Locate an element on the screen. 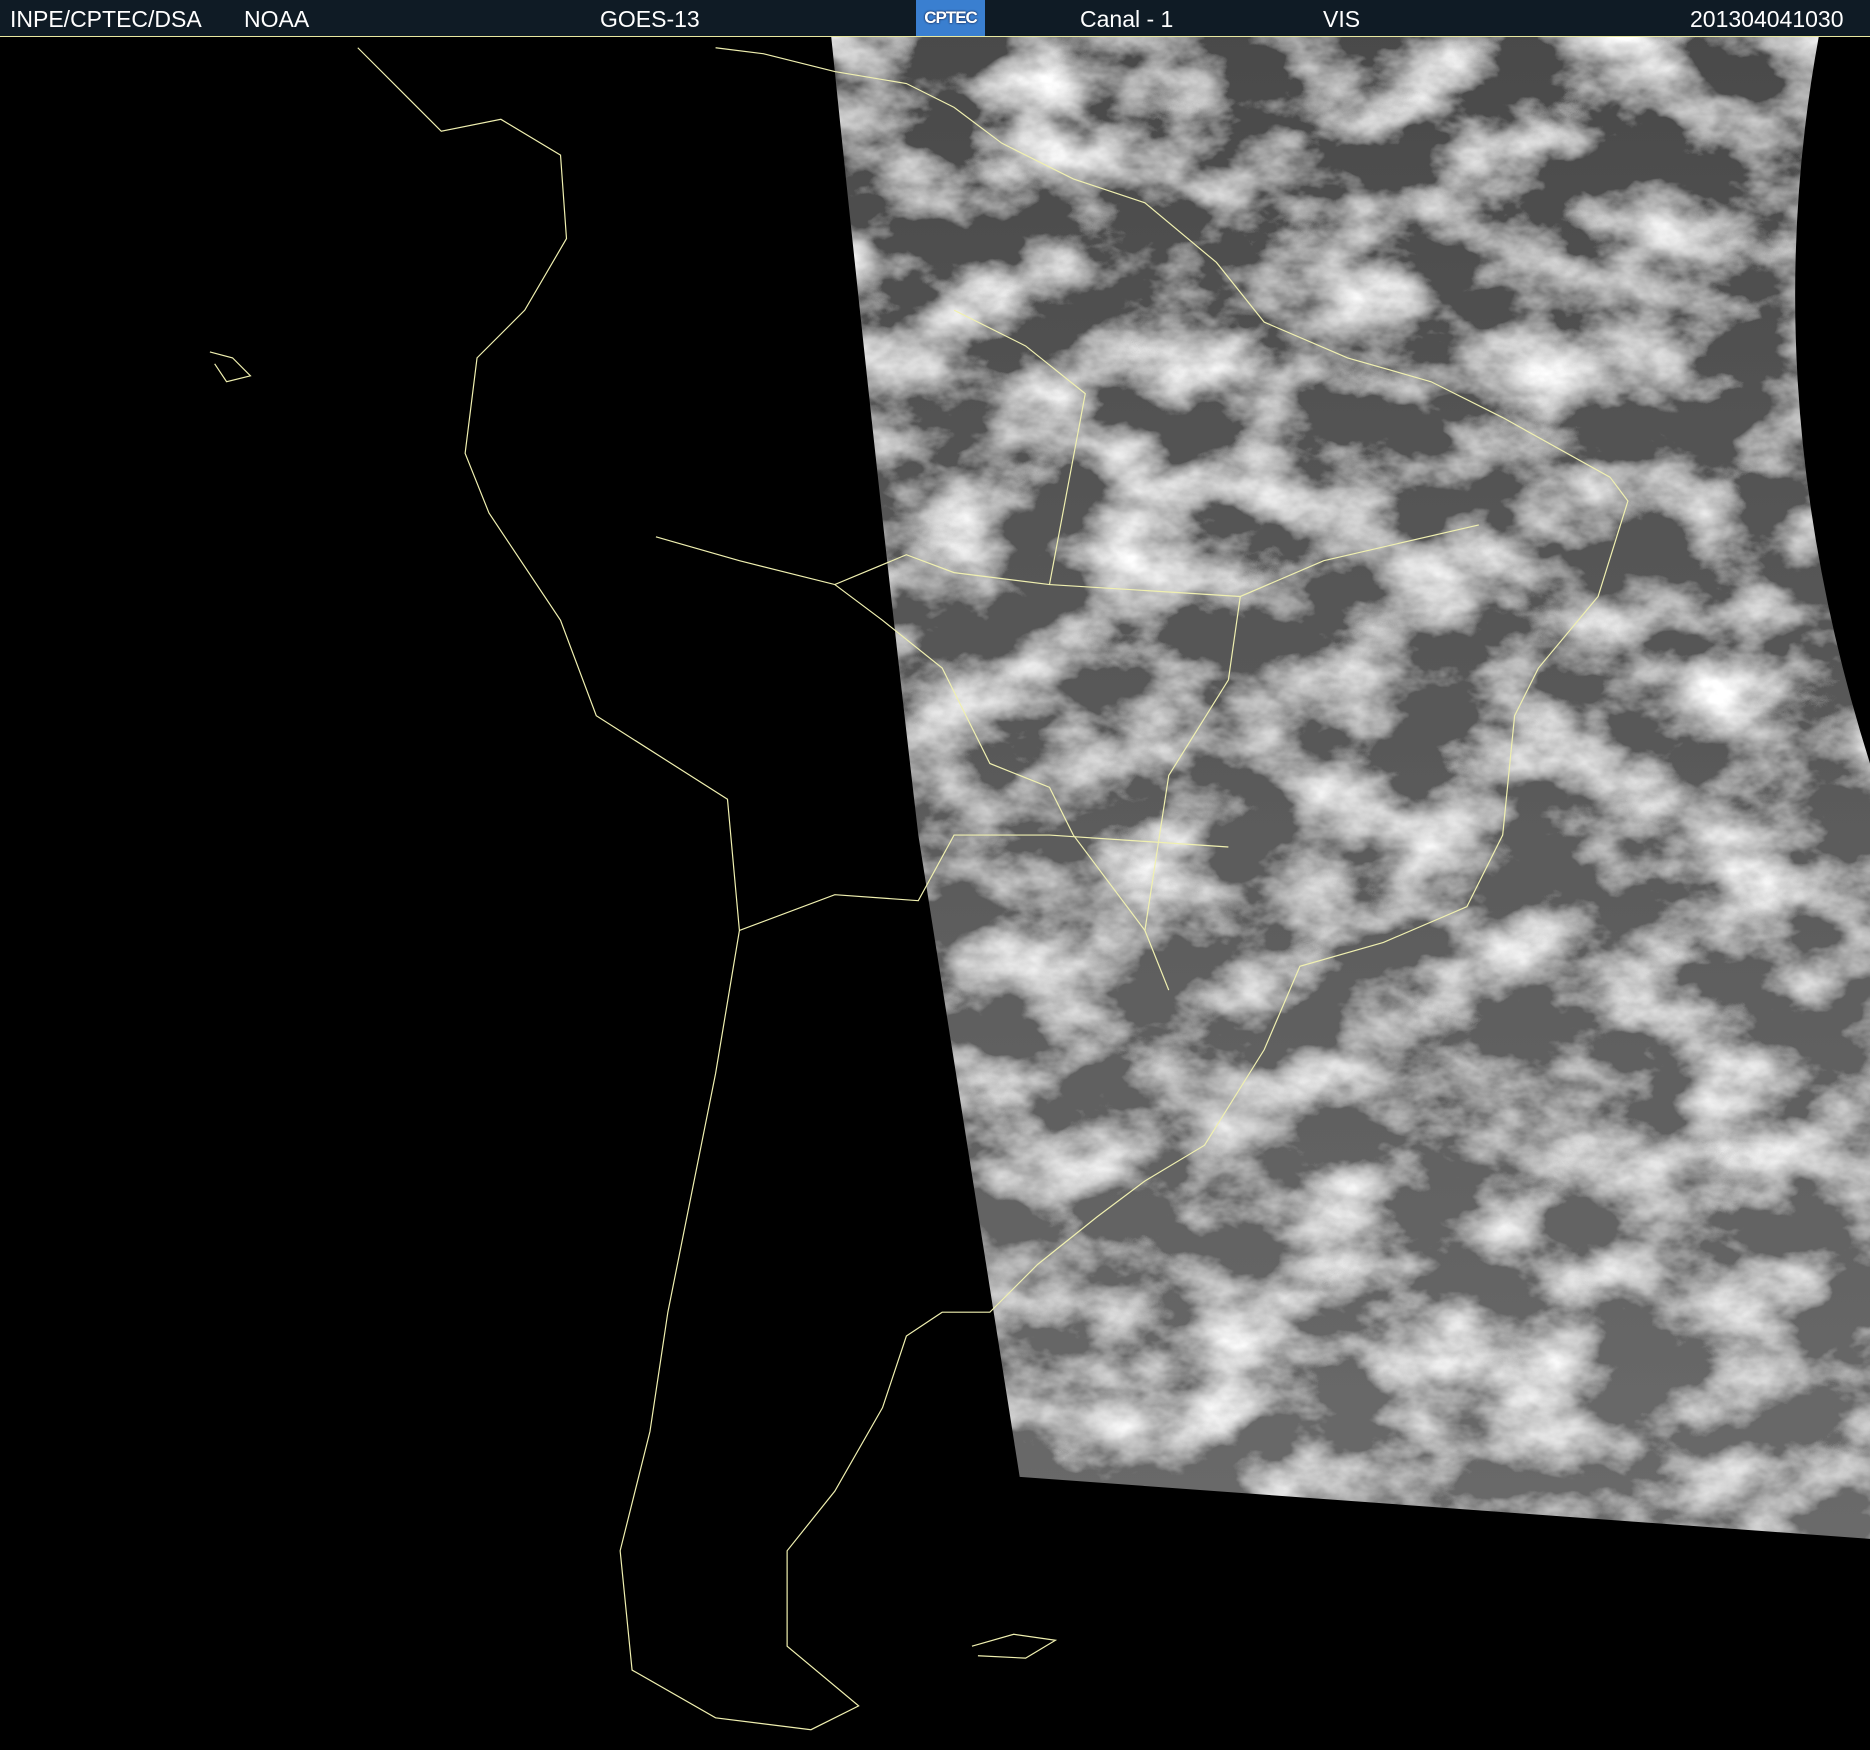  source-label: NOAA is located at coordinates (277, 19).